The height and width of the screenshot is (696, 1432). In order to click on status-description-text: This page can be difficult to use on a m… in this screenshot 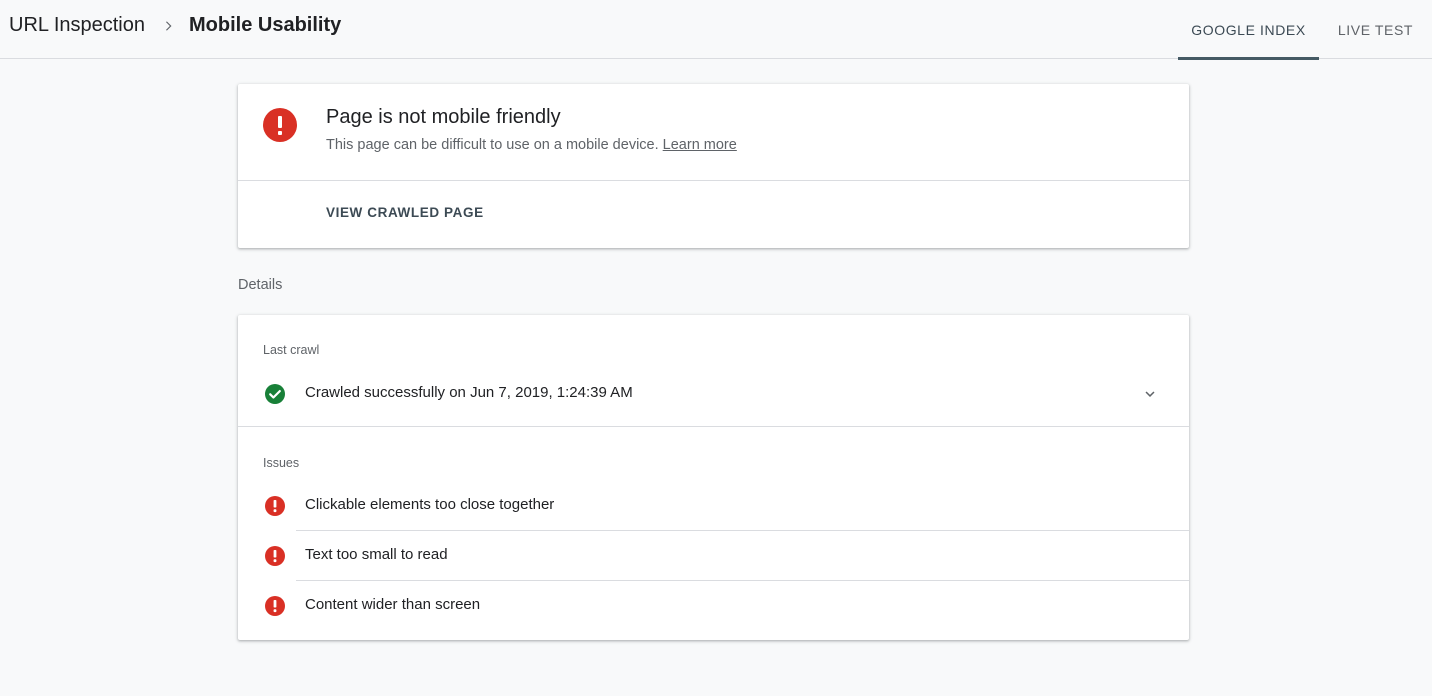, I will do `click(492, 145)`.